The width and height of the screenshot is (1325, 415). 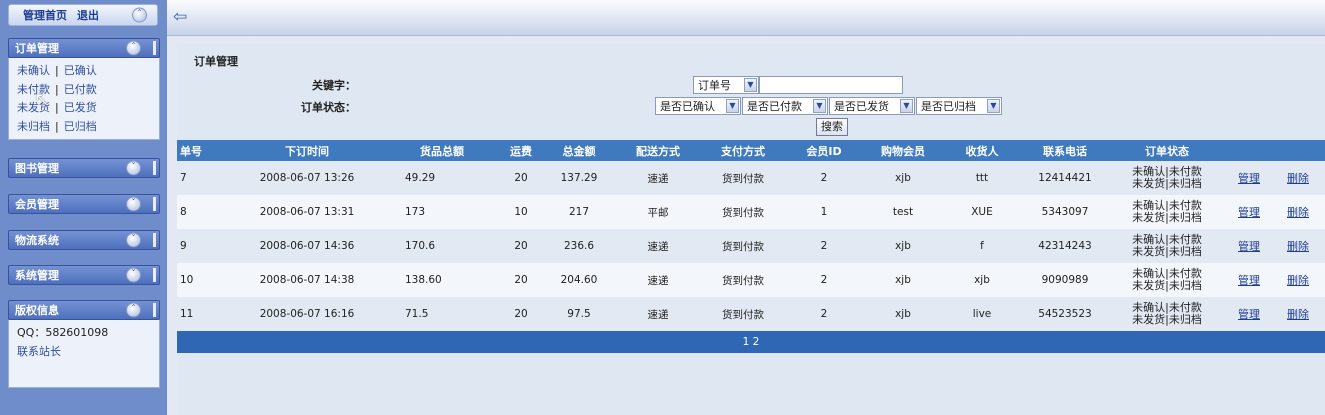 I want to click on system-panel-header: 系统管理 ˇ, so click(x=84, y=275).